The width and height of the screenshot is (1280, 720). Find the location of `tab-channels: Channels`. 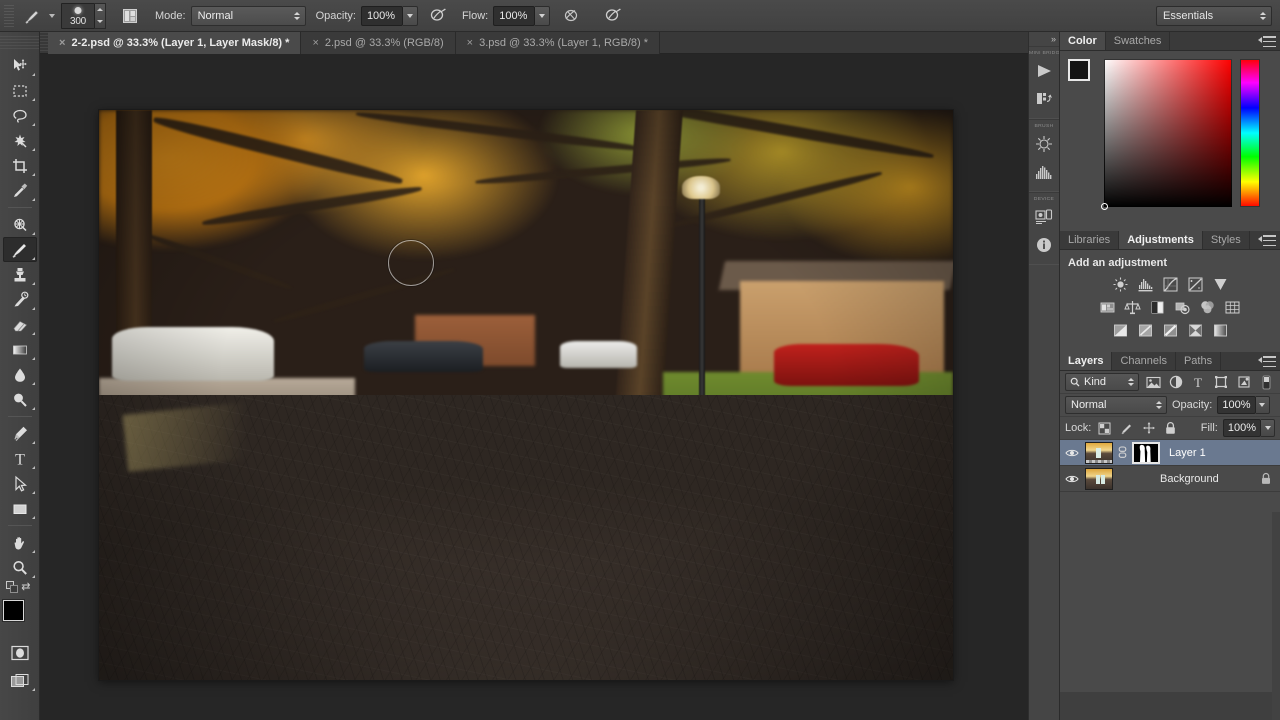

tab-channels: Channels is located at coordinates (1144, 361).